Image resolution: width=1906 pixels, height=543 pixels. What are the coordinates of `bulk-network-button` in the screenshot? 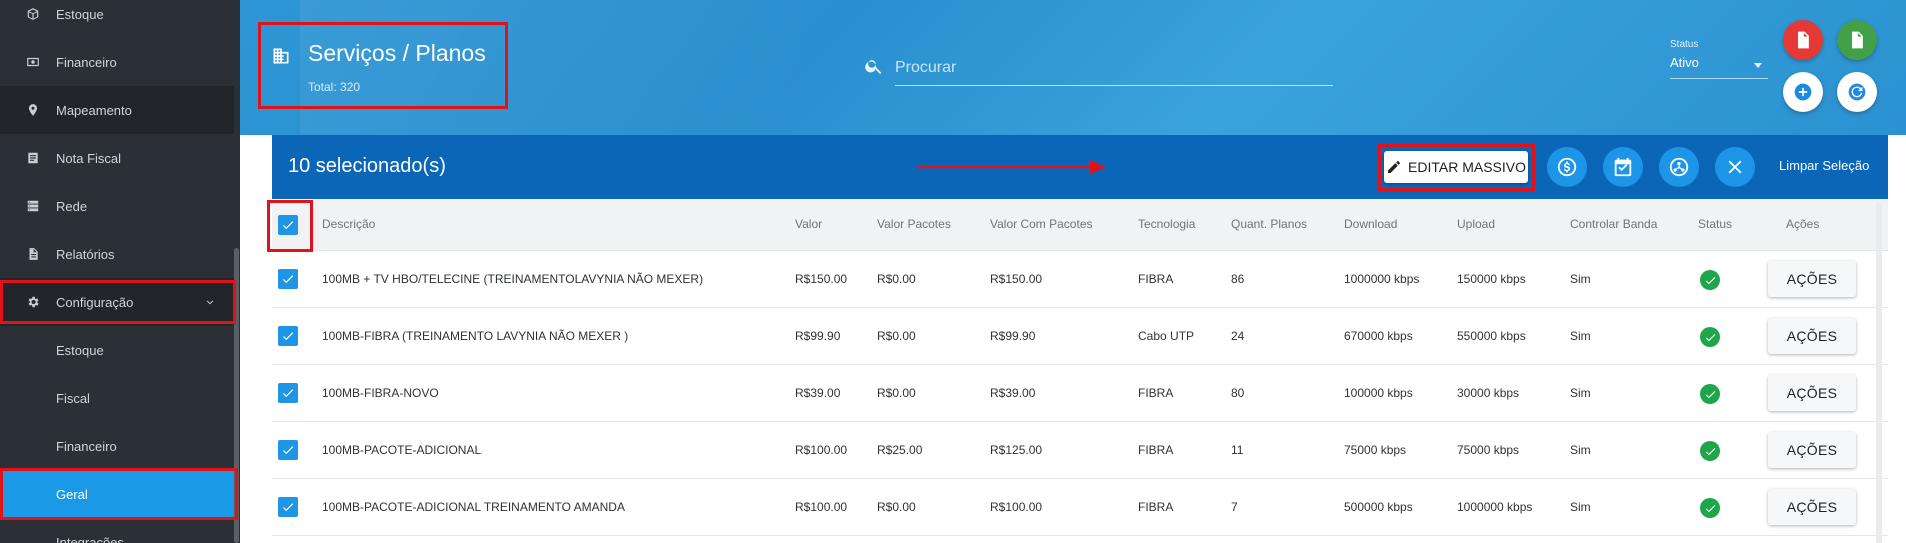 It's located at (1679, 167).